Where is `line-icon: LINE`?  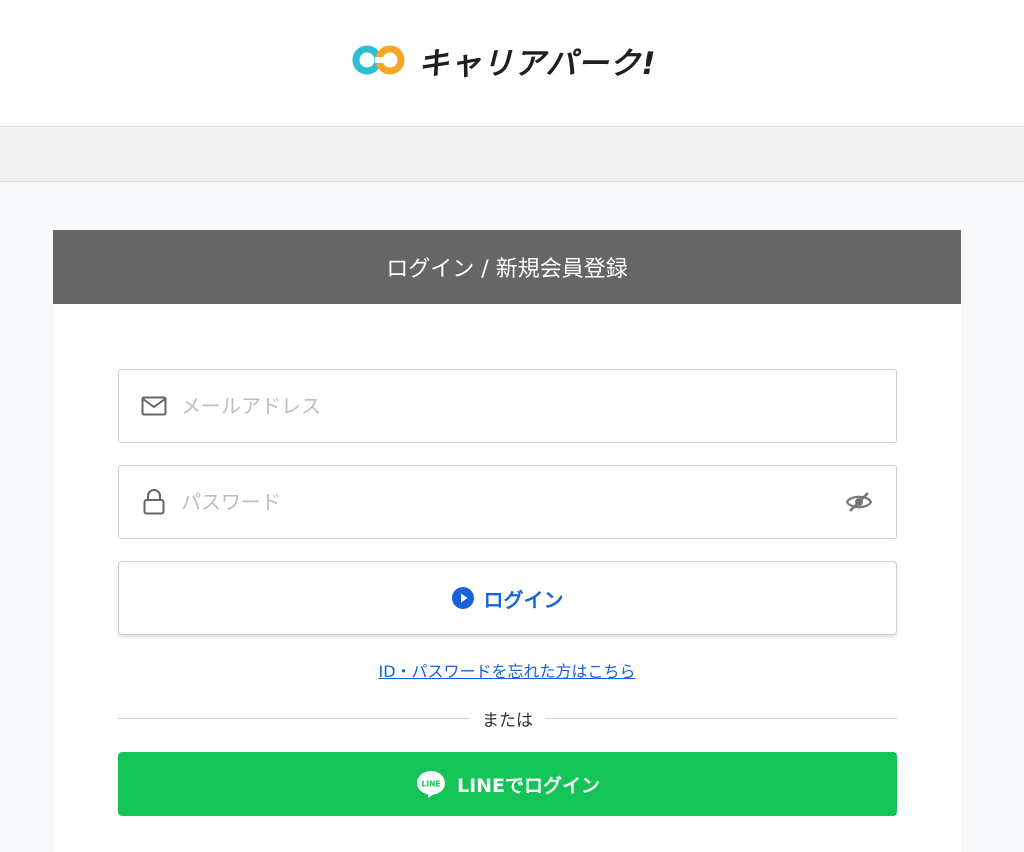
line-icon: LINE is located at coordinates (430, 784).